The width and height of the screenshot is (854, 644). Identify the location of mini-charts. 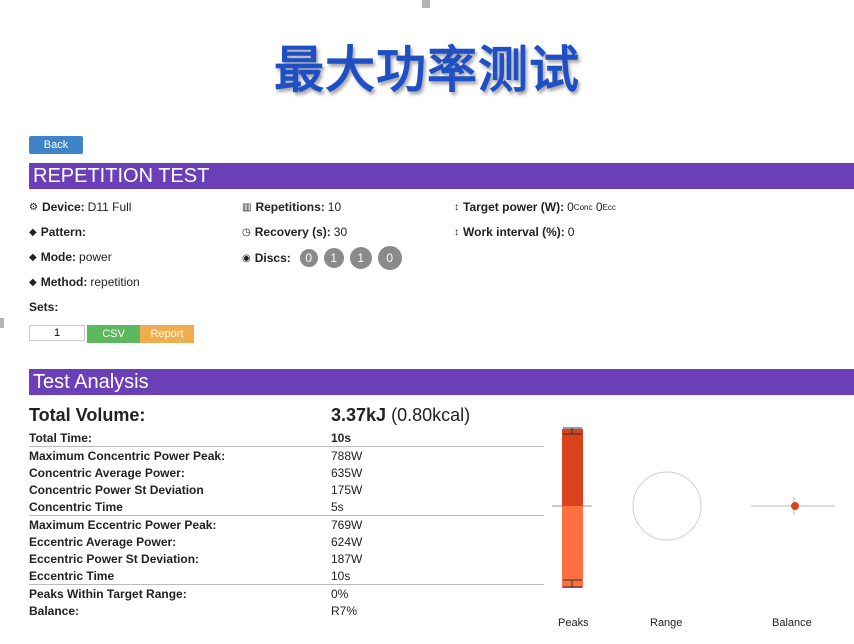
(693, 507).